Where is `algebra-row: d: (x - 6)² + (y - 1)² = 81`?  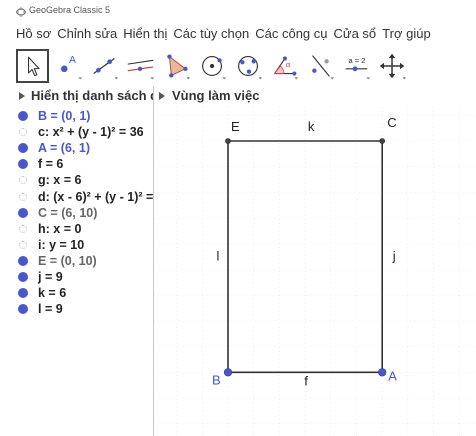 algebra-row: d: (x - 6)² + (y - 1)² = 81 is located at coordinates (76, 197).